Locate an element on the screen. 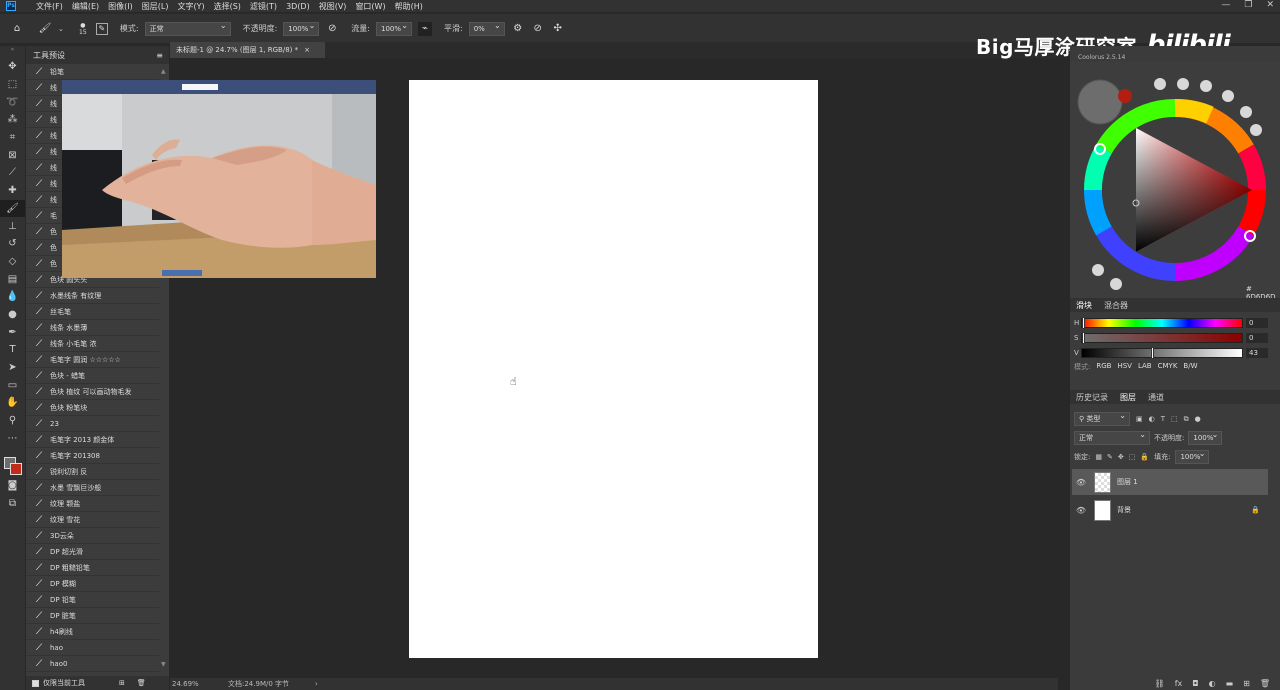  brush-tool-preset-icon: 🖌 is located at coordinates (45, 29).